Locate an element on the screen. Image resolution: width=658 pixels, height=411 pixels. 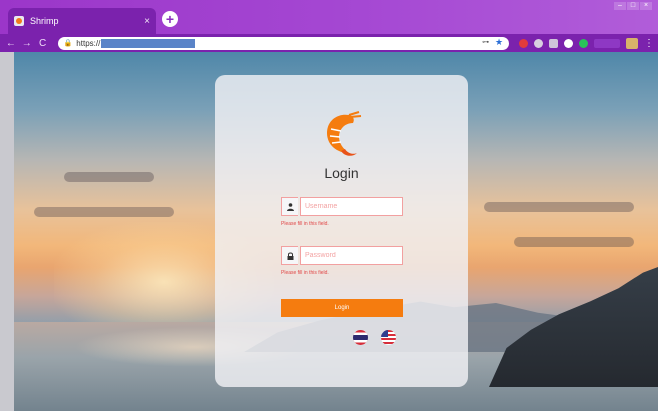
browser-toolbar: ← → C 🔒 https:// ⊶ ★ ⋮ is located at coordinates (329, 43).